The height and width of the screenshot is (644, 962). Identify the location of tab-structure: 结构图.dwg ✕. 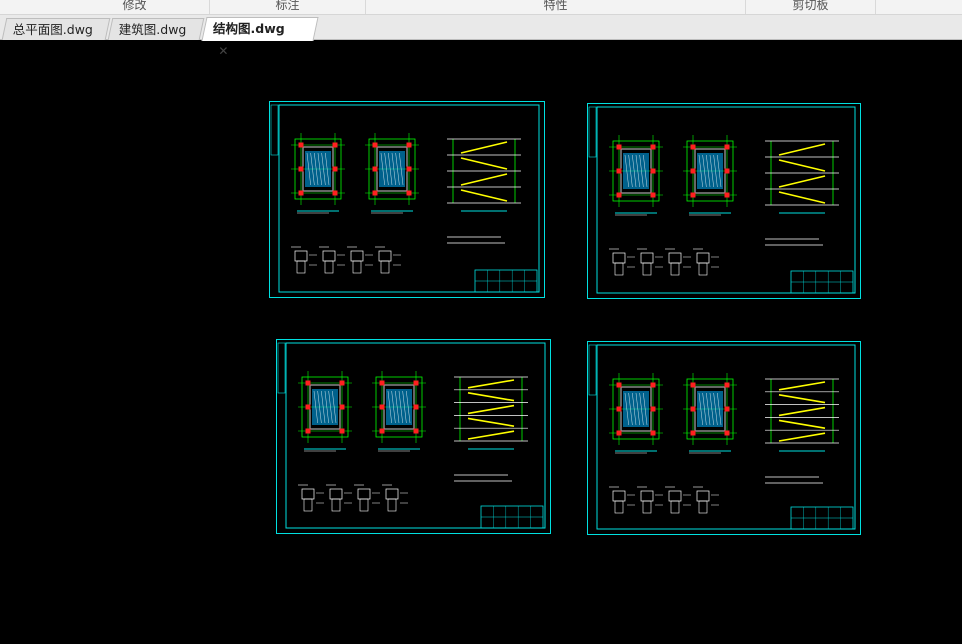
(260, 37).